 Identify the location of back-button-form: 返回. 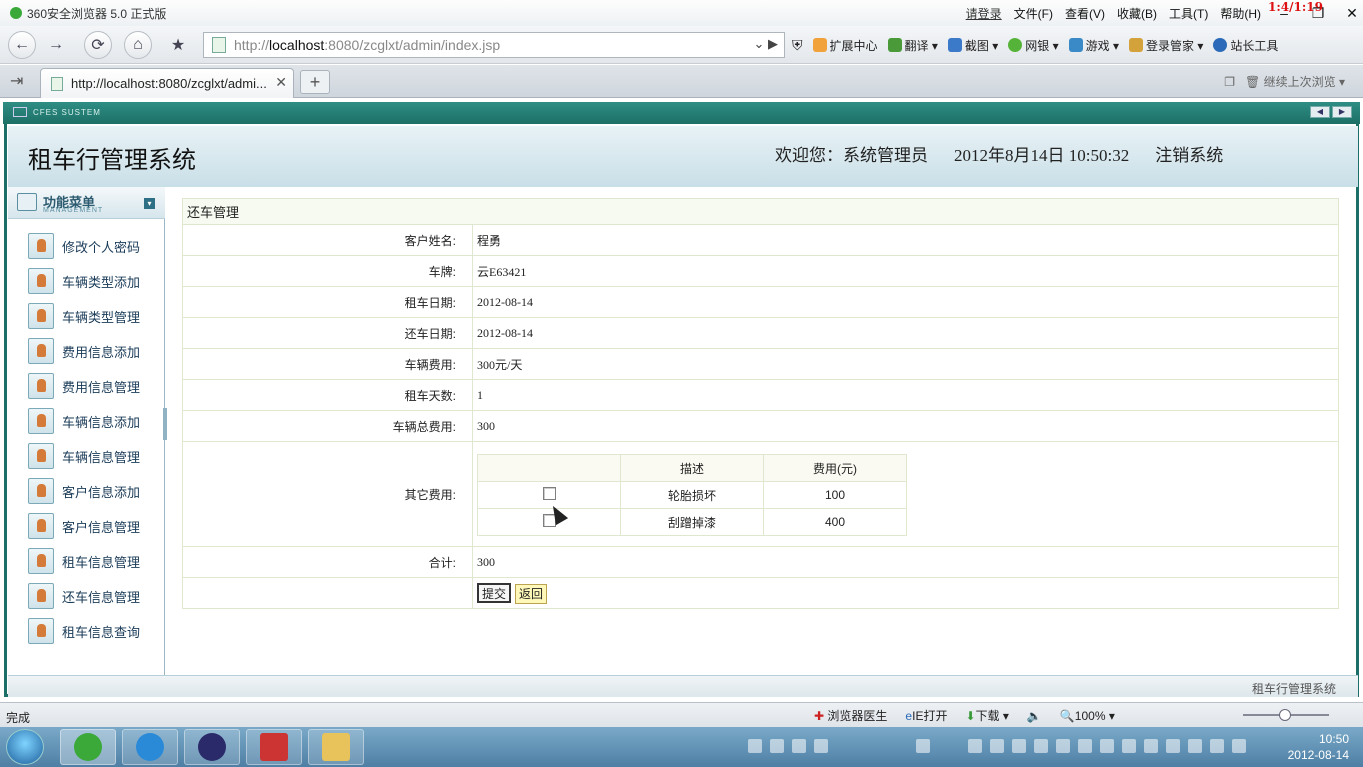
(531, 593).